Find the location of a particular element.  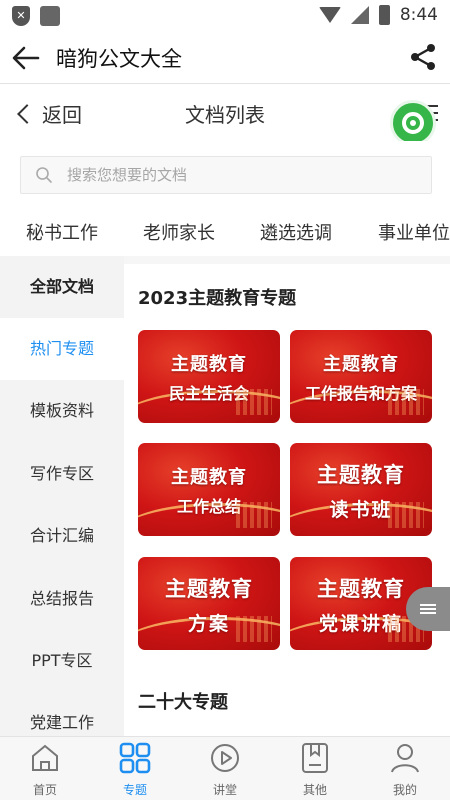

share-icon is located at coordinates (423, 57).